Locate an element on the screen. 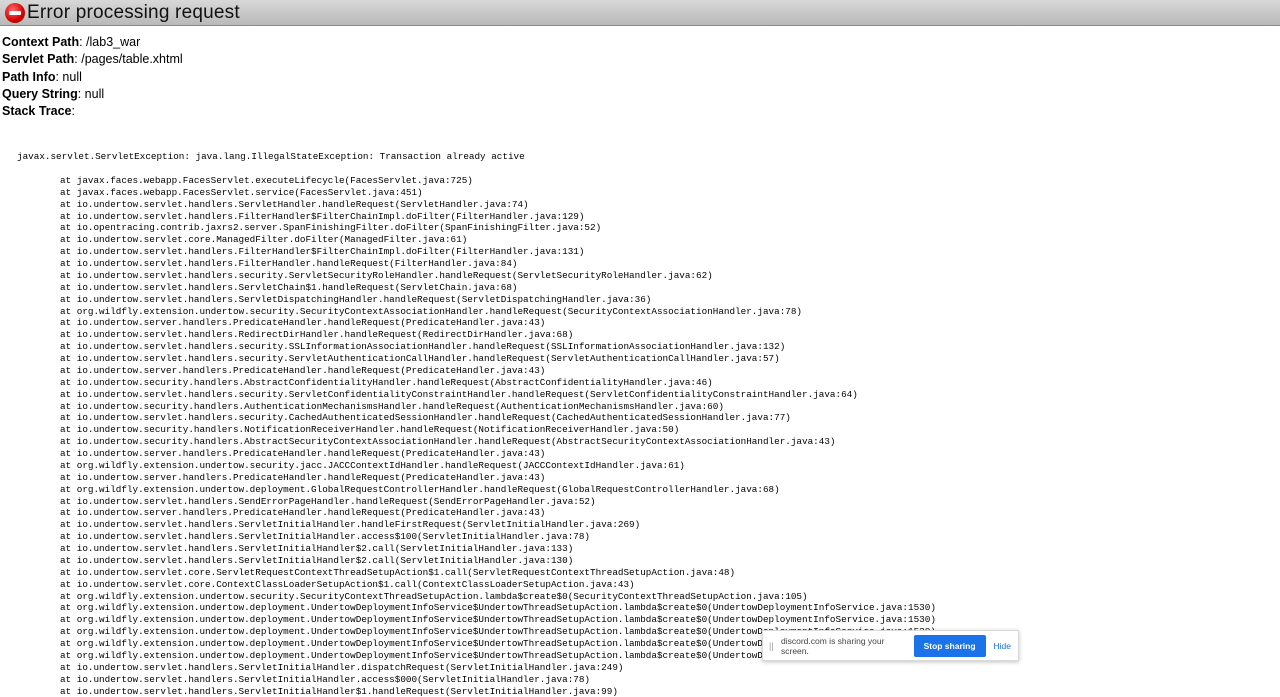  info-stack-trace: Stack Trace: is located at coordinates (38, 111).